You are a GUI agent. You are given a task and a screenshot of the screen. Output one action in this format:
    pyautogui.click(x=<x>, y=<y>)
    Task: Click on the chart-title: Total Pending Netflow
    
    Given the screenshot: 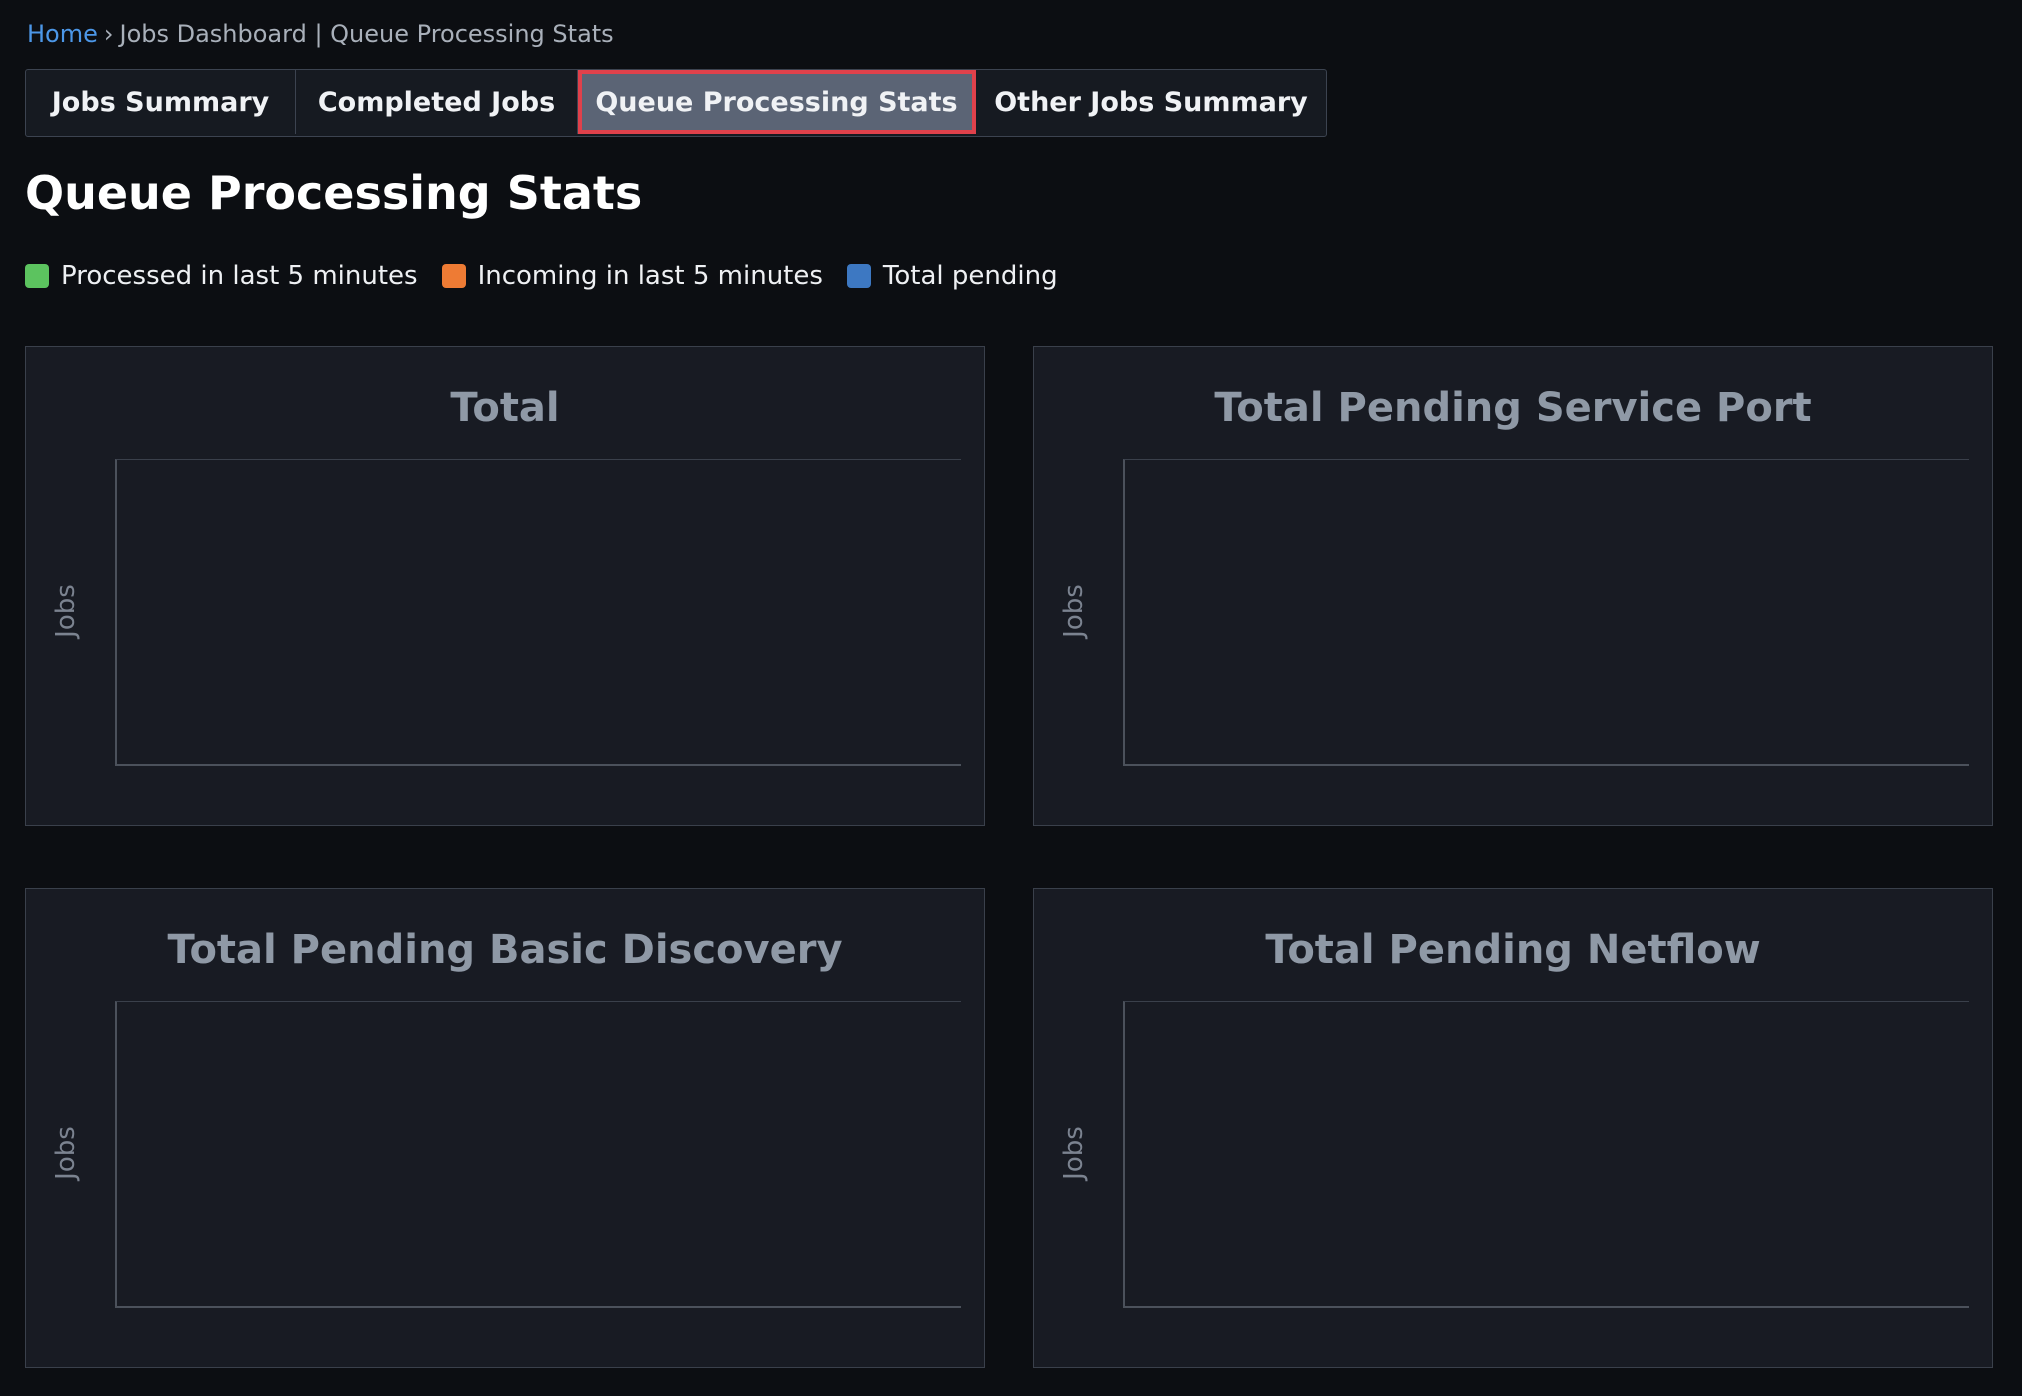 What is the action you would take?
    pyautogui.click(x=1513, y=950)
    